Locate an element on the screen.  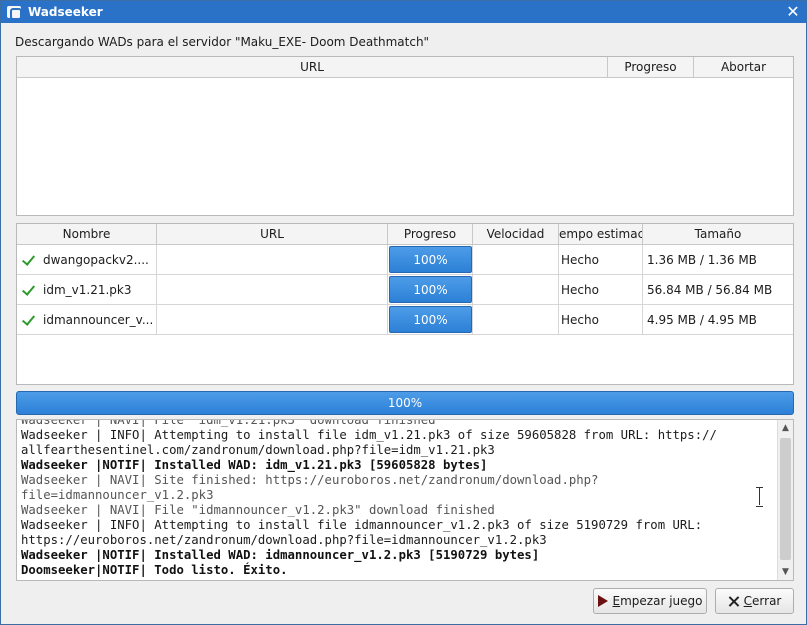
cancel-button: Cerrar is located at coordinates (754, 601).